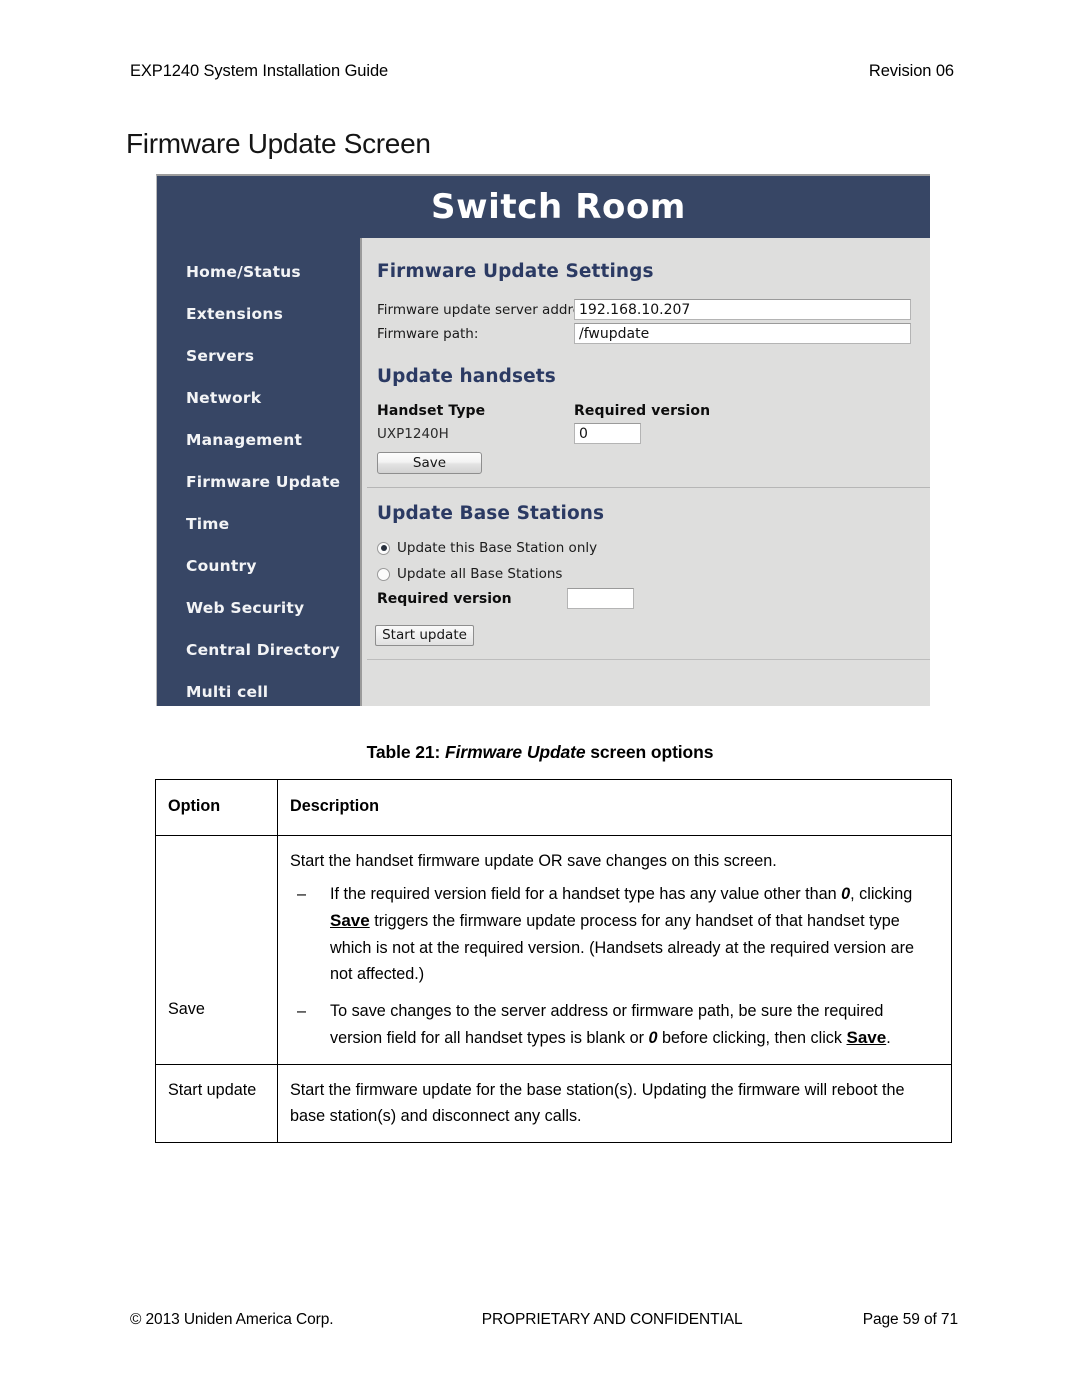 The image size is (1080, 1397). Describe the element at coordinates (258, 482) in the screenshot. I see `sidebar-item-firmware-update: Firmware Update` at that location.